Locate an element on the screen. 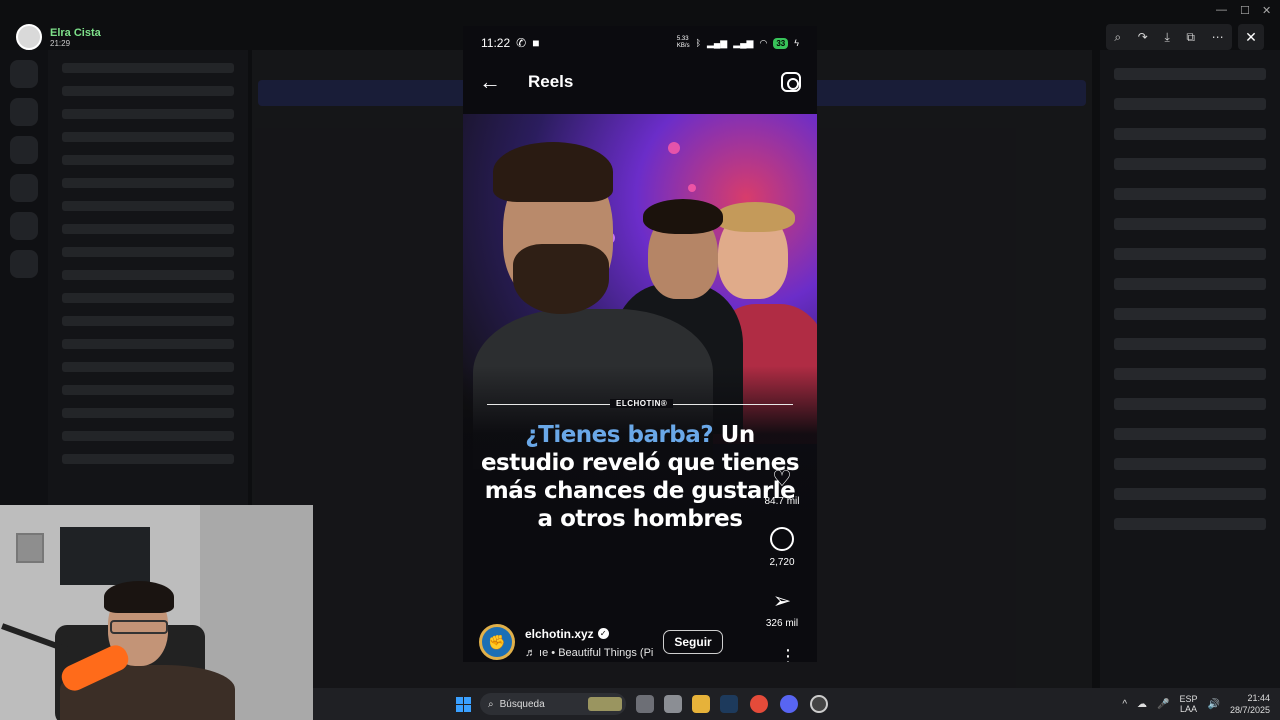 The width and height of the screenshot is (1280, 720). comment-count: 2,720 is located at coordinates (782, 562).